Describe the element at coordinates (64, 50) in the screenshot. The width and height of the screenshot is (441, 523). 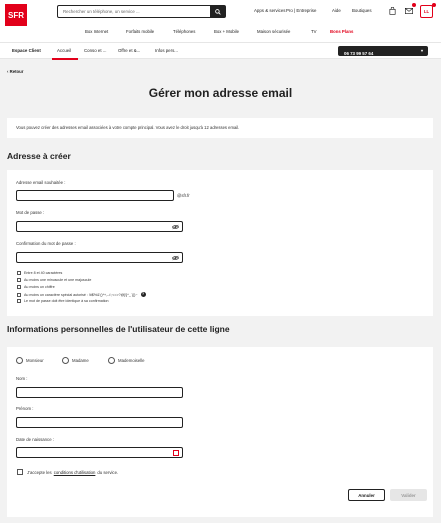
I see `tab-accueil: Accueil` at that location.